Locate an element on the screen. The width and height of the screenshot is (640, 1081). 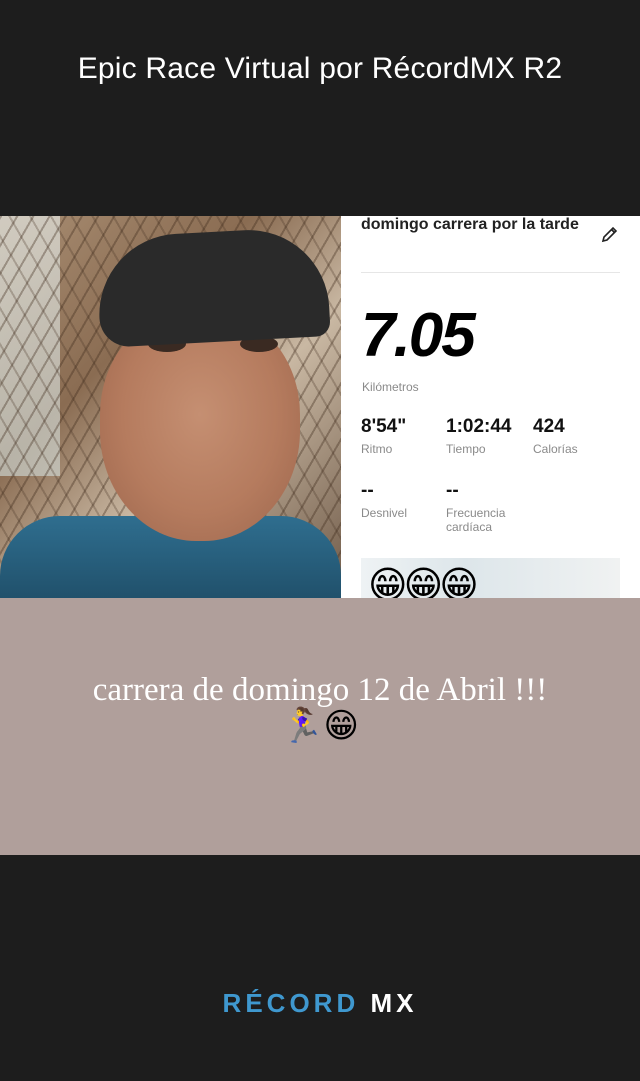
stat-label: Ritmo is located at coordinates (377, 449).